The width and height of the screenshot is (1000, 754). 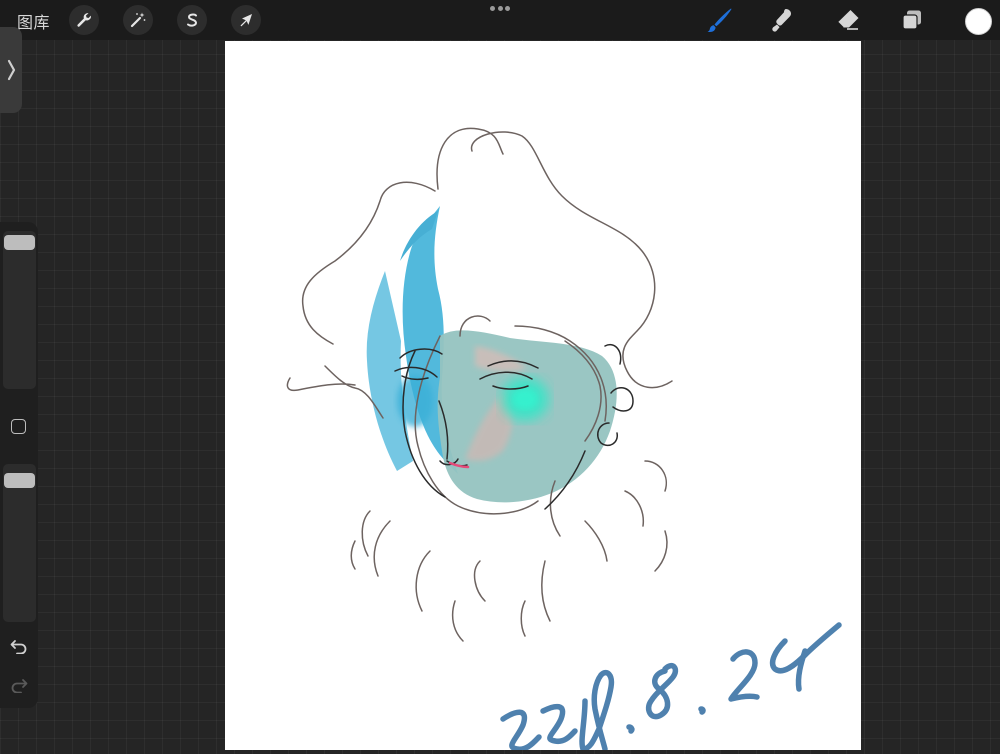 I want to click on eraser-tool-button, so click(x=848, y=20).